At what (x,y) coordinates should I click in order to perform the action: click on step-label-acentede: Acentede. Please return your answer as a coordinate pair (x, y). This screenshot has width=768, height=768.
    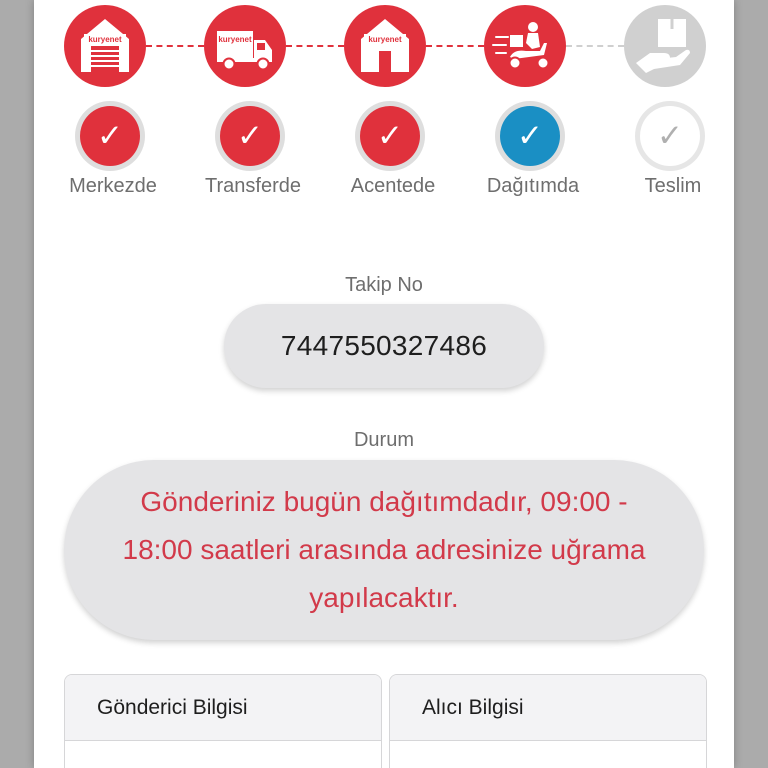
    Looking at the image, I should click on (393, 186).